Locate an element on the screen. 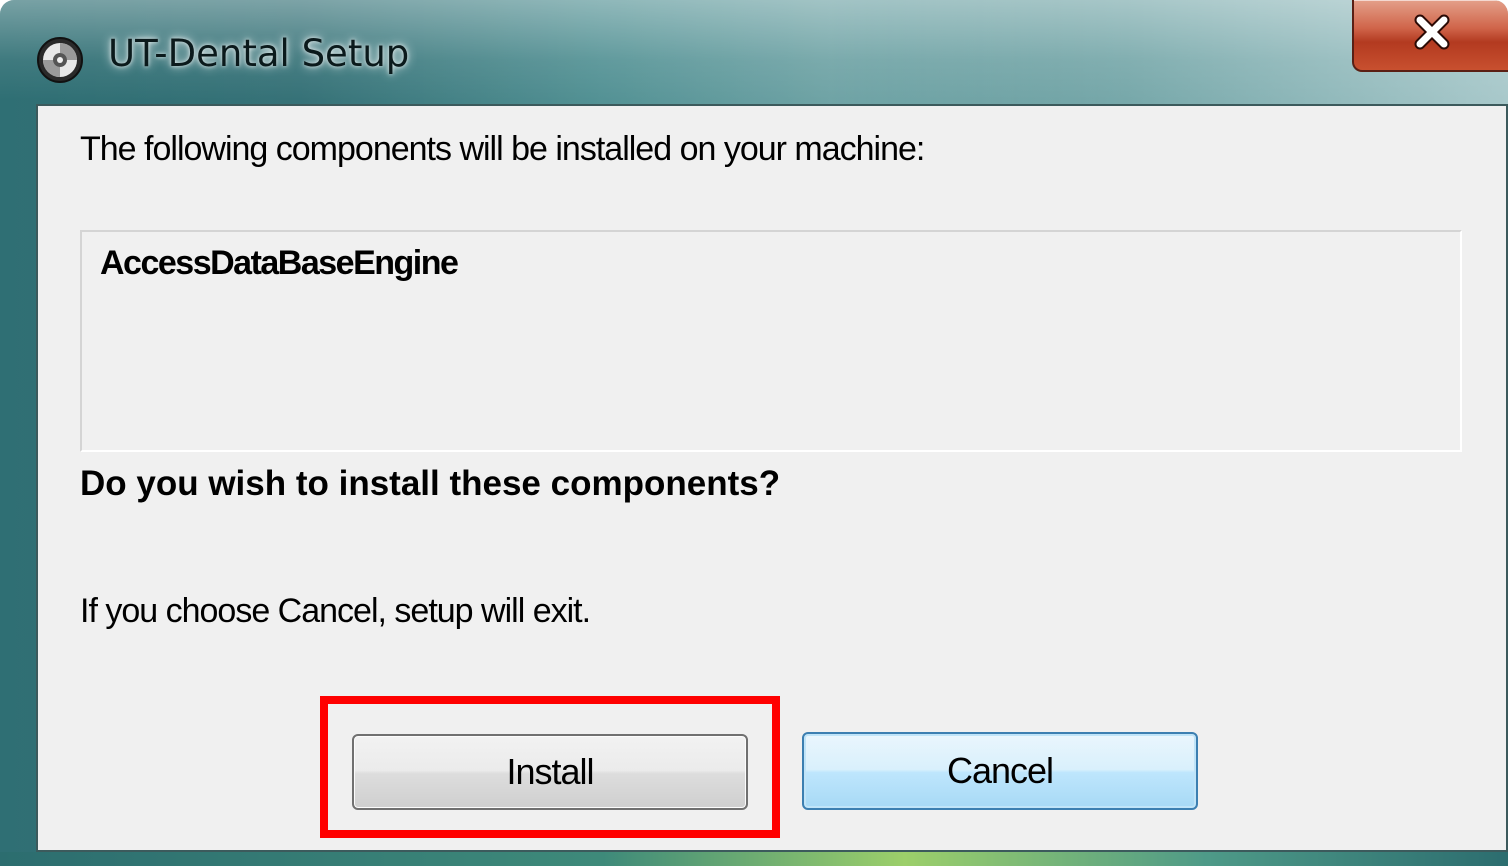  setup-disc-icon is located at coordinates (60, 60).